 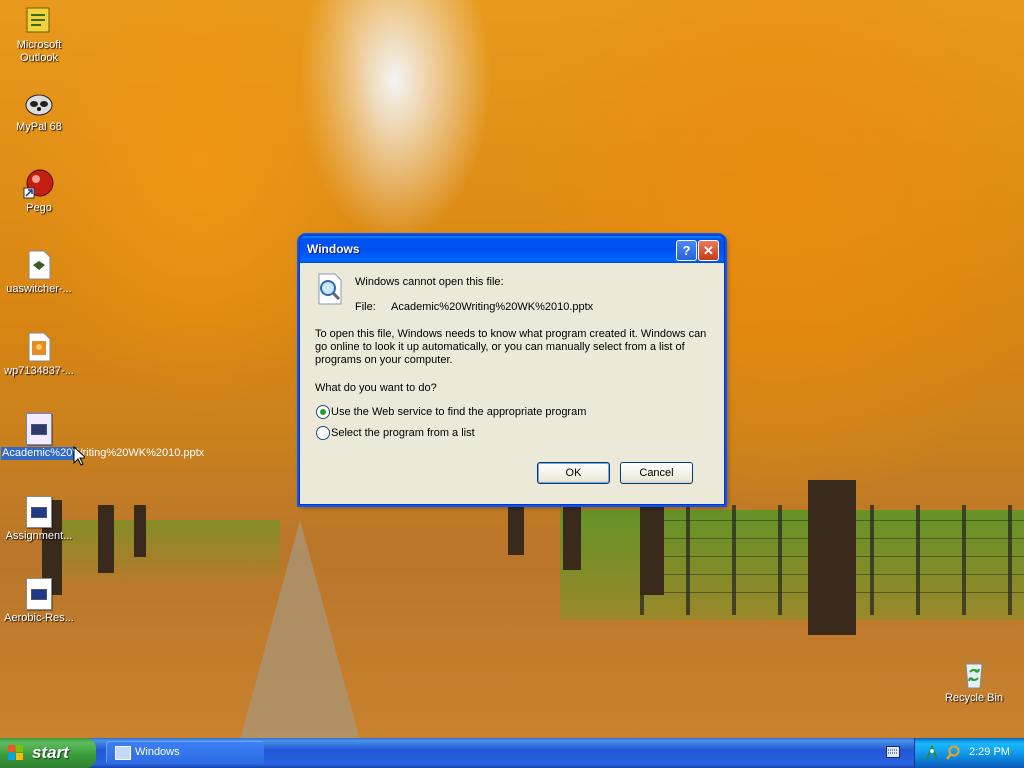 I want to click on desktop-icon-mypal: MyPal 68, so click(x=39, y=110).